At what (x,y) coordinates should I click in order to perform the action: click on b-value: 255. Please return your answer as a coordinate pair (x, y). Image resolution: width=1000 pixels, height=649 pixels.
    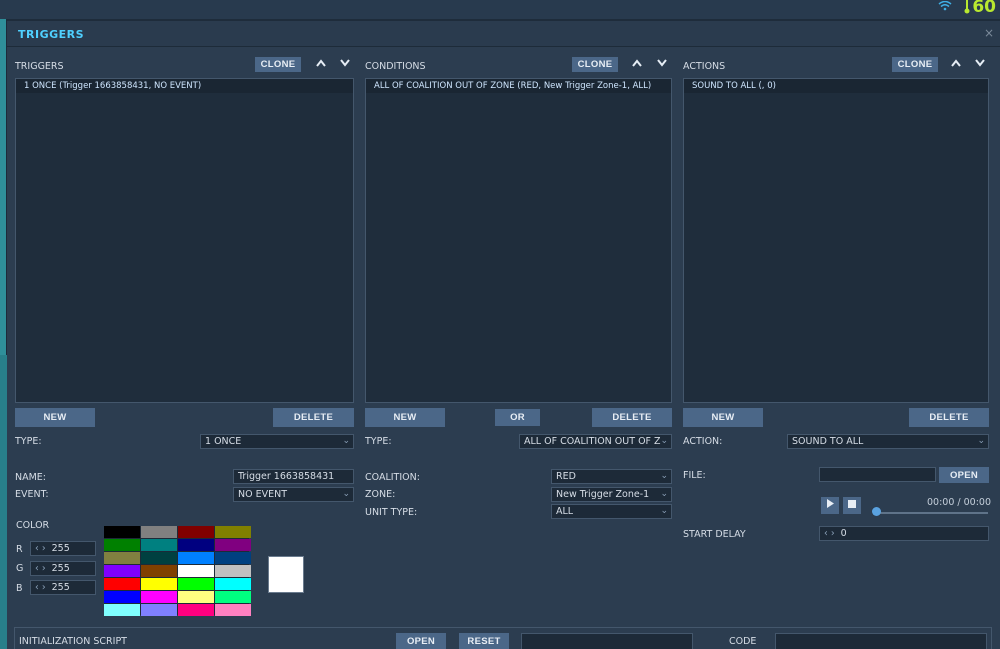
    Looking at the image, I should click on (60, 587).